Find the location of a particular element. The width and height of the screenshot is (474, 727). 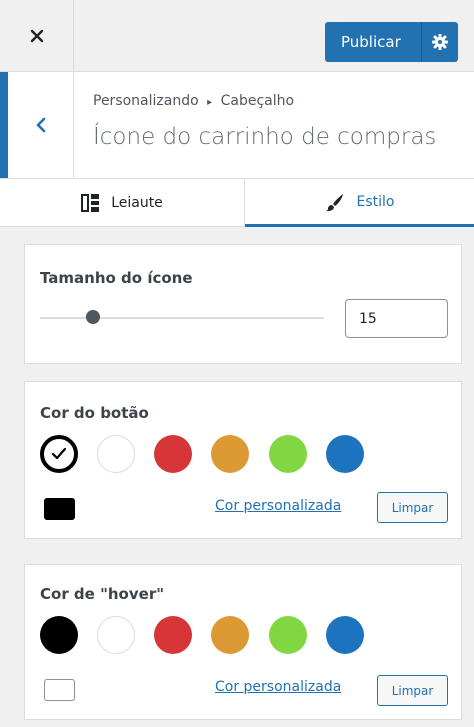

publish-button: Publicar is located at coordinates (373, 42).